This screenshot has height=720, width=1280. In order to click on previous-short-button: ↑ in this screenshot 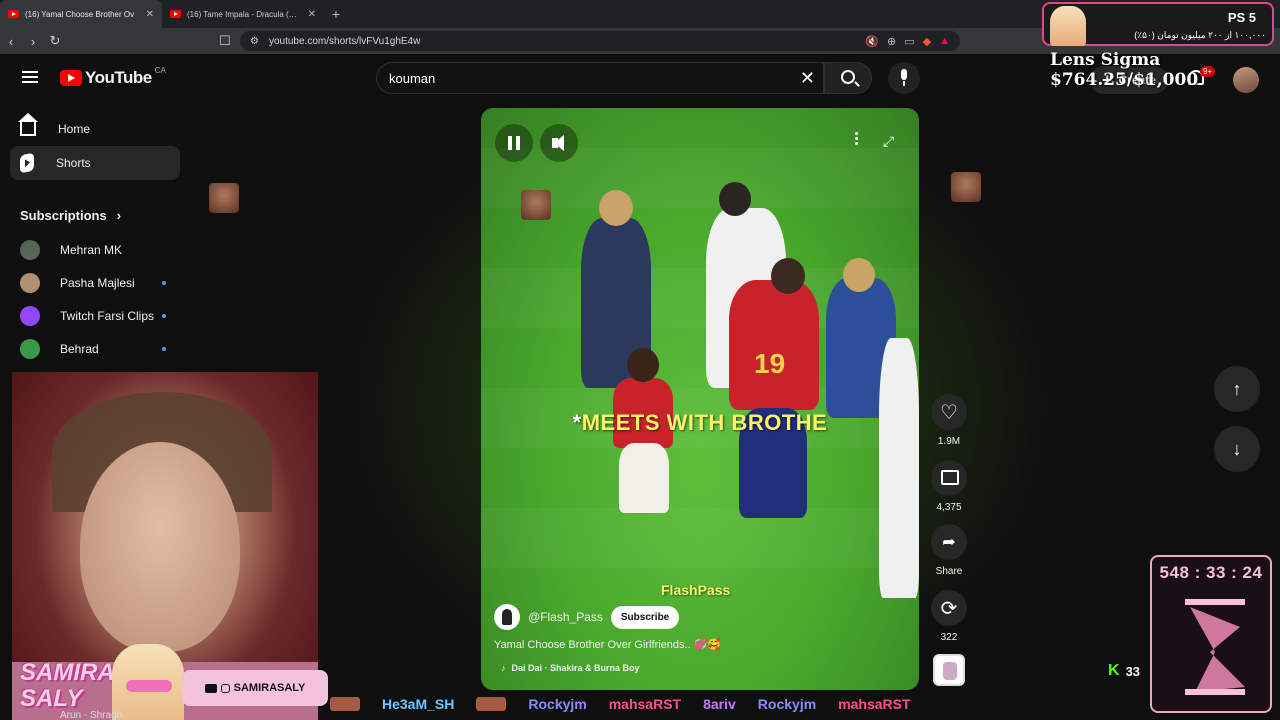, I will do `click(1237, 389)`.